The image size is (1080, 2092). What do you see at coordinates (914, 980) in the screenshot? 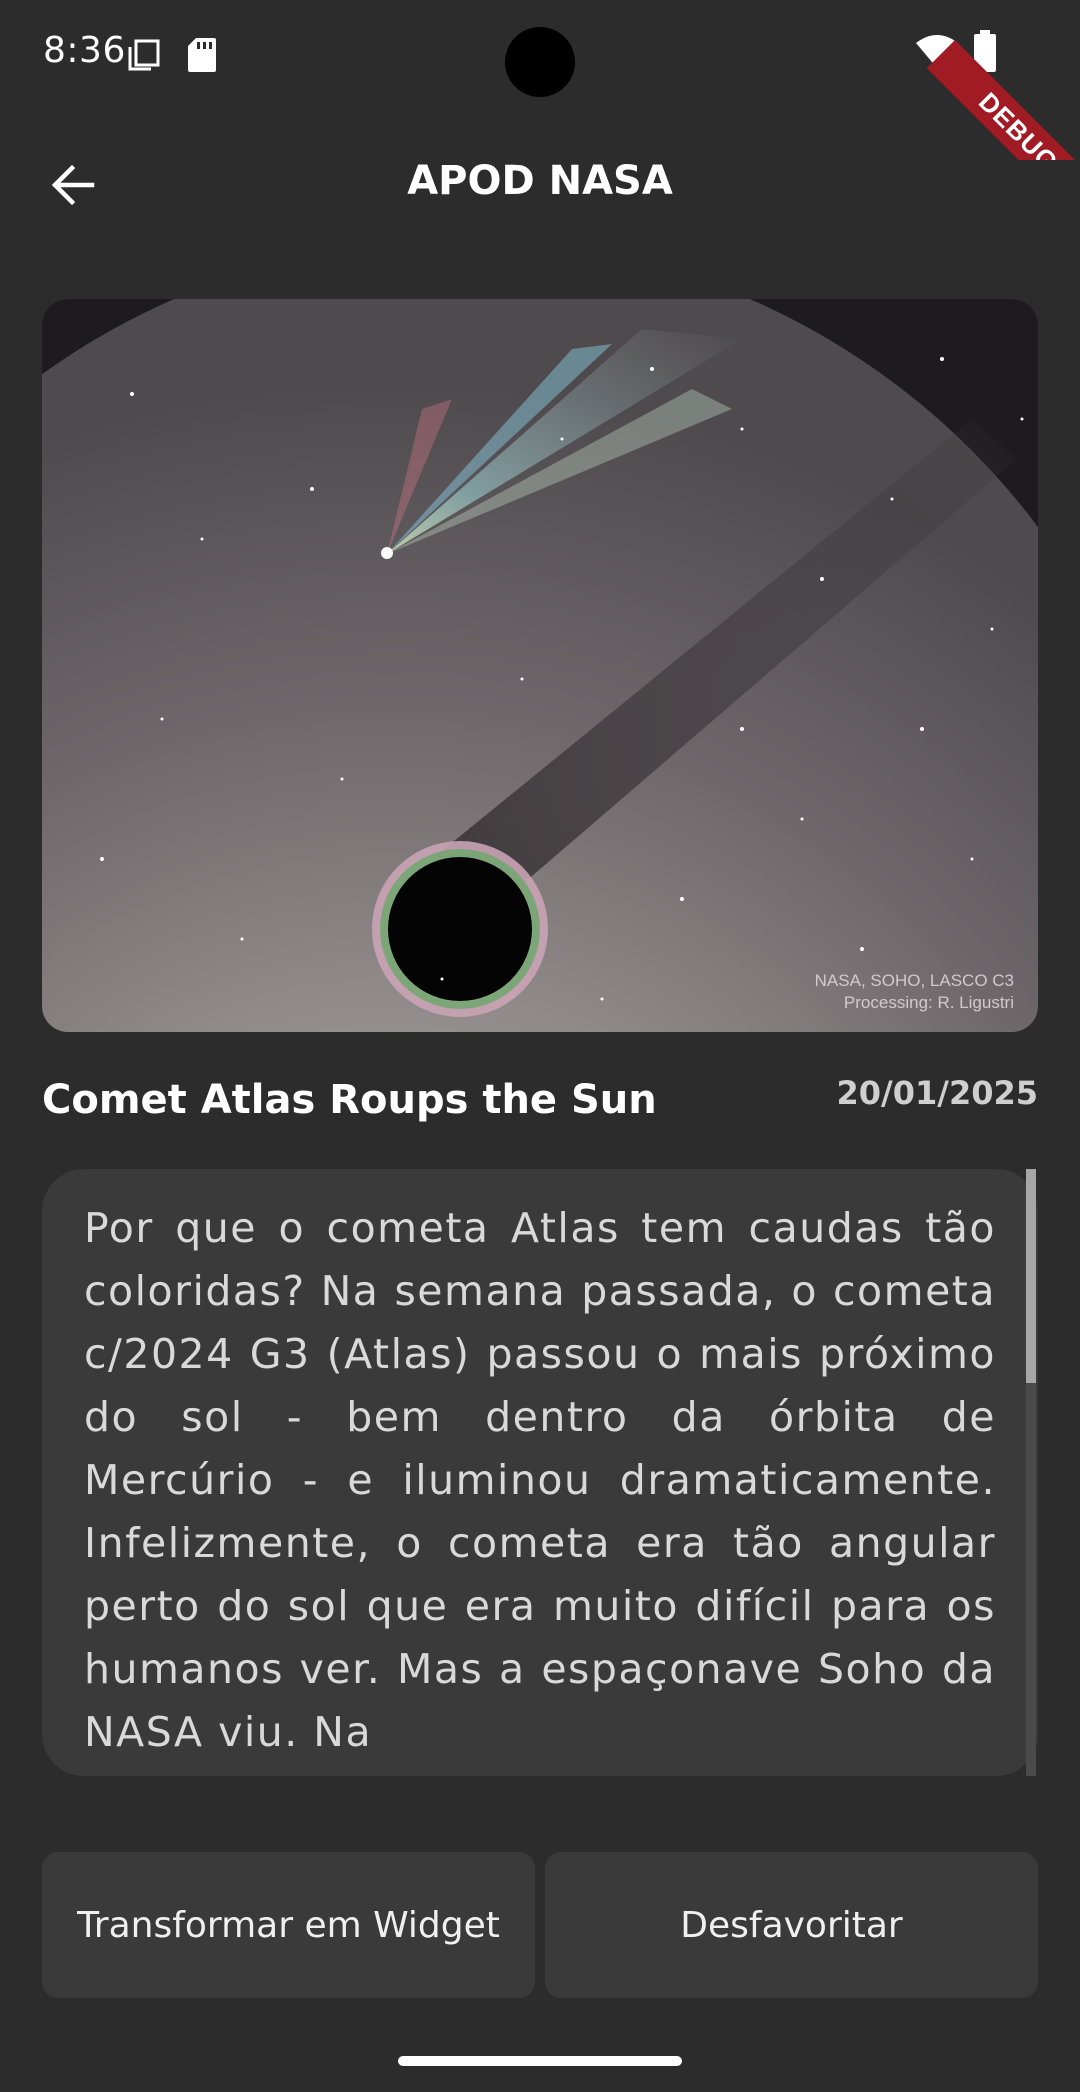
I see `image-credit-line-1: NASA, SOHO, LASCO C3` at bounding box center [914, 980].